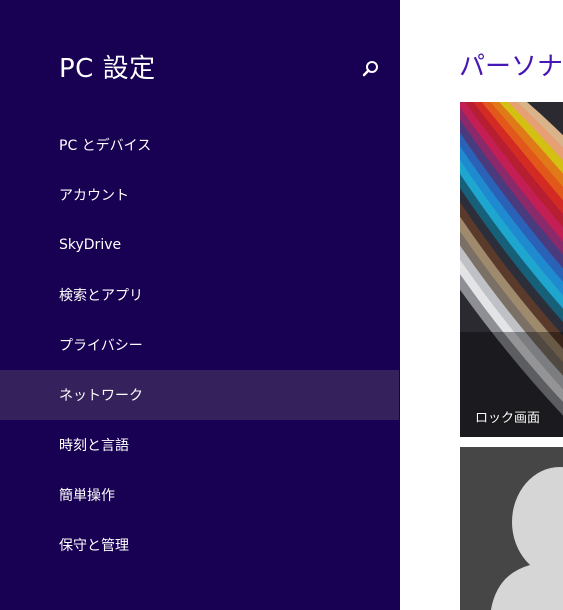 The width and height of the screenshot is (563, 610). Describe the element at coordinates (94, 196) in the screenshot. I see `nav-item-label: アカウント` at that location.